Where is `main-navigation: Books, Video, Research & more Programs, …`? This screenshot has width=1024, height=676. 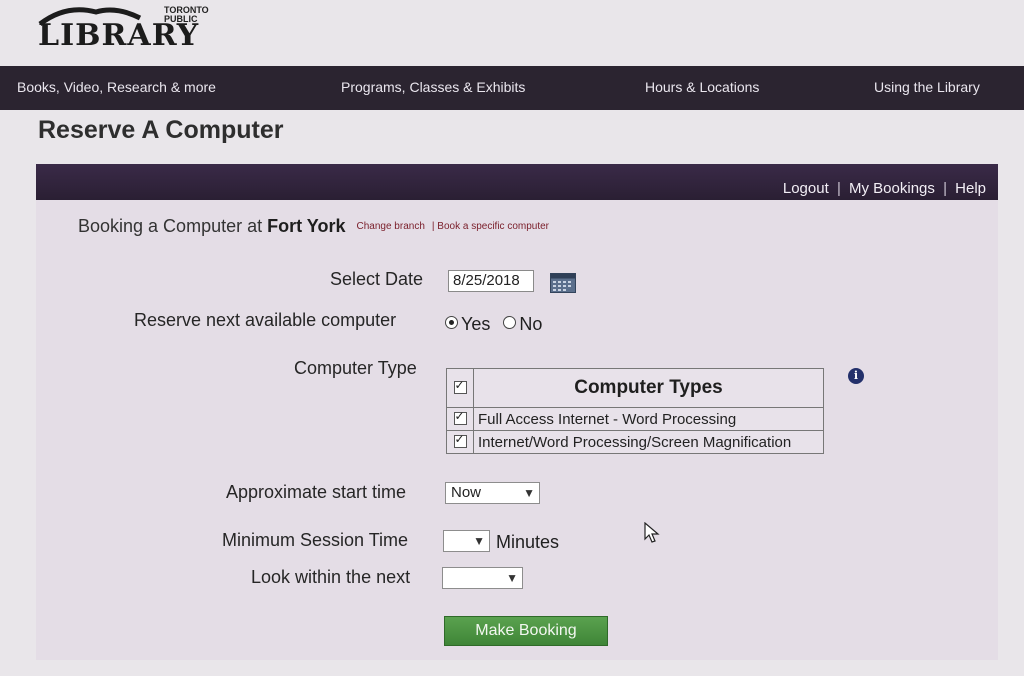
main-navigation: Books, Video, Research & more Programs, … is located at coordinates (512, 88).